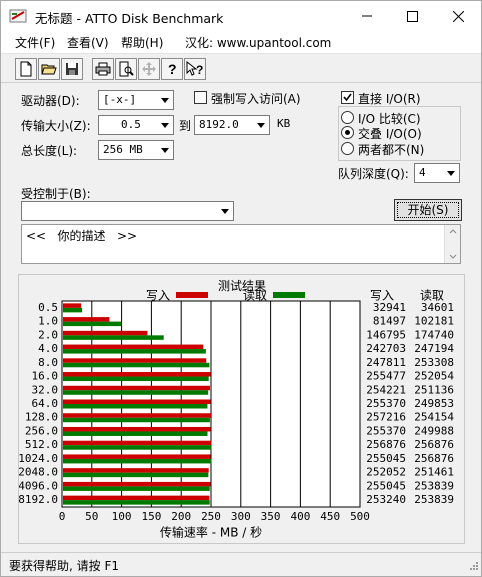 Image resolution: width=482 pixels, height=577 pixels. What do you see at coordinates (386, 499) in the screenshot?
I see `write-value-label: 253240` at bounding box center [386, 499].